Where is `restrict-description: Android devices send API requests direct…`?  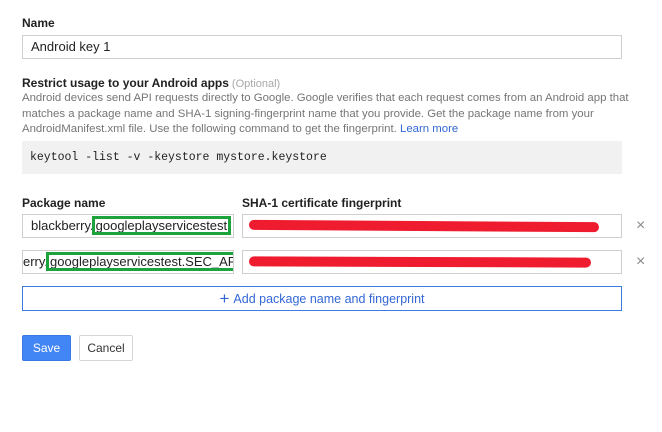 restrict-description: Android devices send API requests direct… is located at coordinates (325, 114).